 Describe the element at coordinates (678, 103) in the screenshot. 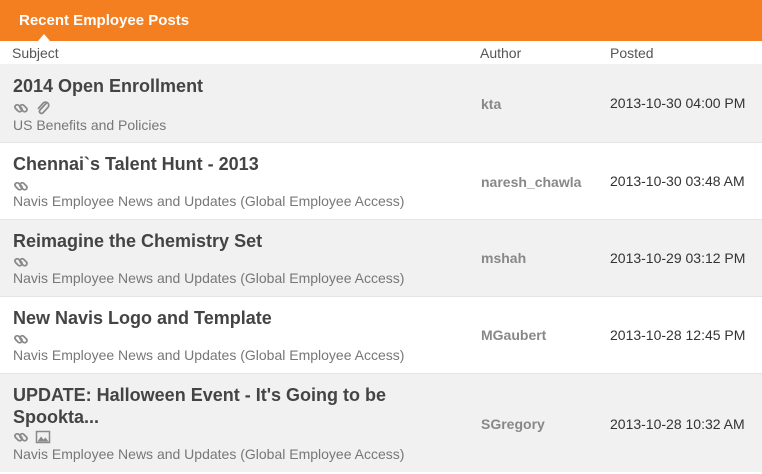

I see `post-date: 2013-10-30 04:00 PM` at that location.